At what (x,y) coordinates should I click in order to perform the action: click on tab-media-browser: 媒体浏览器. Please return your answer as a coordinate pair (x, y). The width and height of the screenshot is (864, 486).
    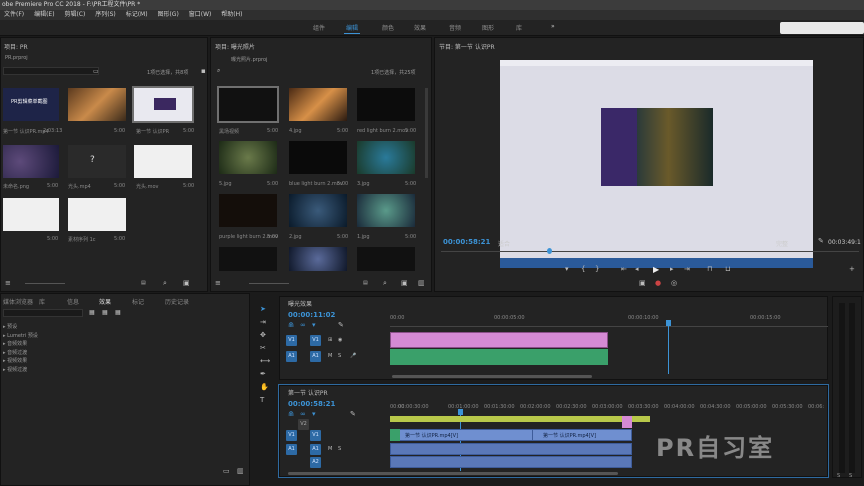
    Looking at the image, I should click on (18, 301).